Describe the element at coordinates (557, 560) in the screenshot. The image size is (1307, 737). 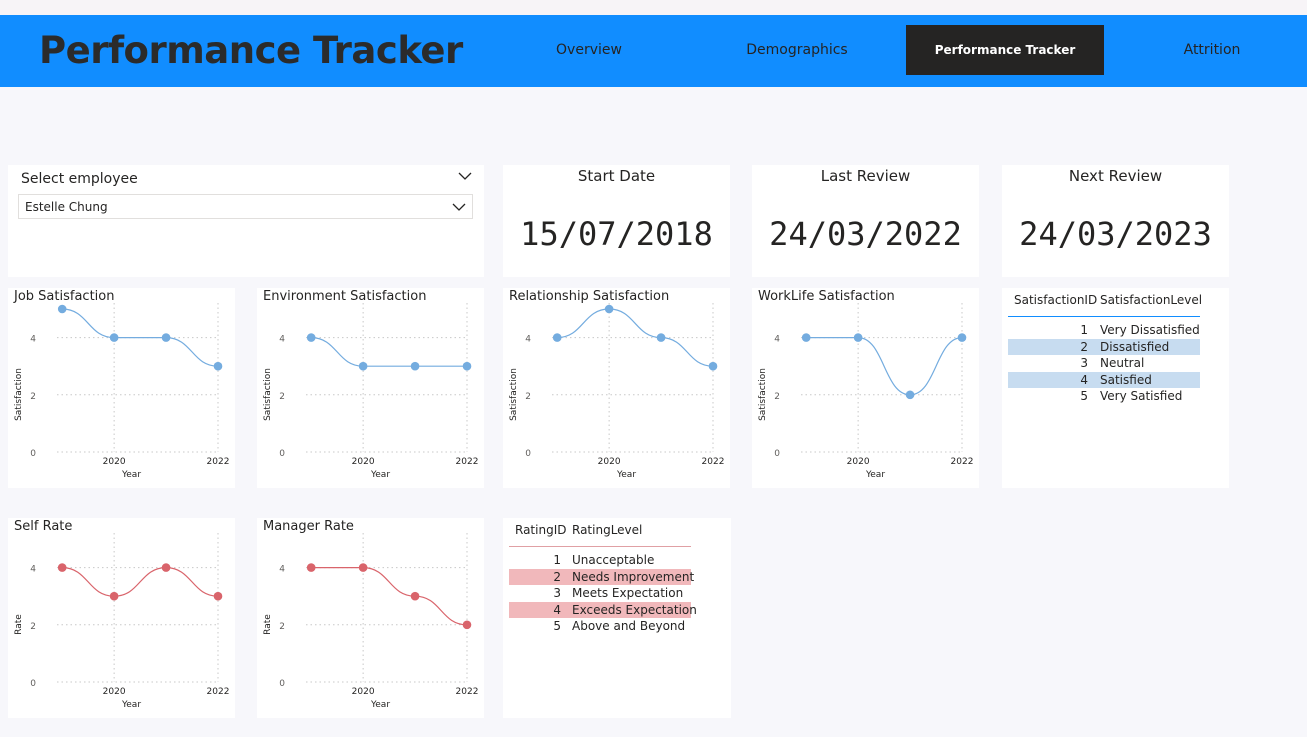
I see `row-id: 1` at that location.